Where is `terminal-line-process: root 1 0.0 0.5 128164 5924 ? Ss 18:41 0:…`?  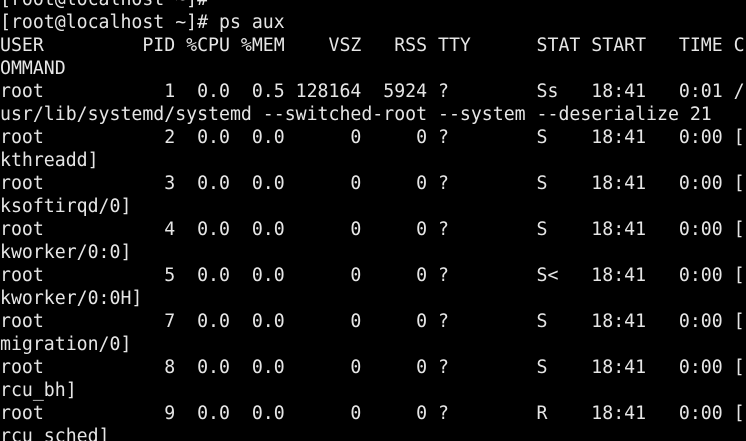
terminal-line-process: root 1 0.0 0.5 128164 5924 ? Ss 18:41 0:… is located at coordinates (372, 91).